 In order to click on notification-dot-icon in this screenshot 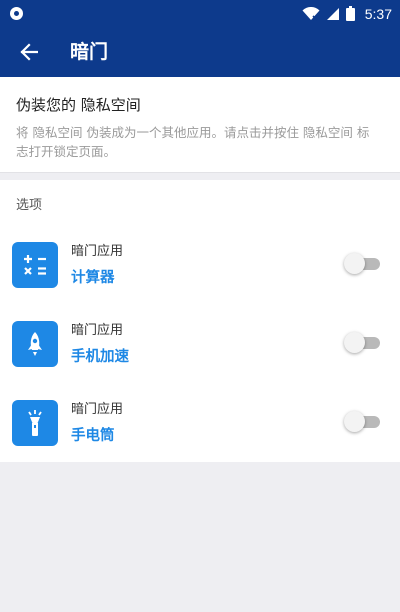, I will do `click(16, 13)`.